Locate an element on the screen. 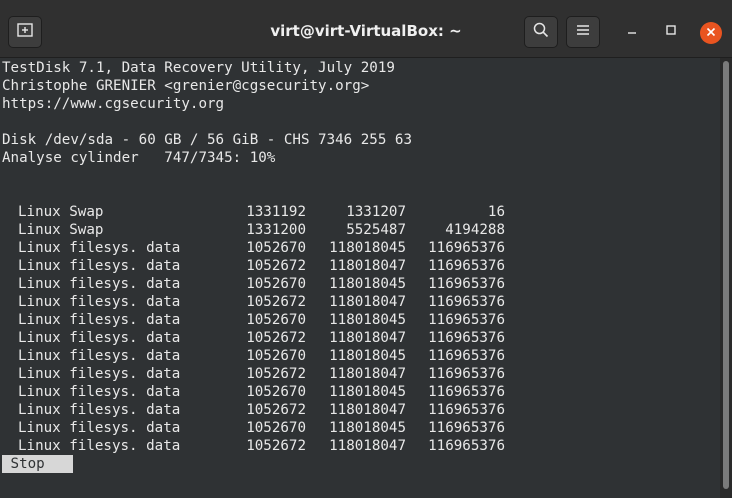  minimize-icon is located at coordinates (632, 32).